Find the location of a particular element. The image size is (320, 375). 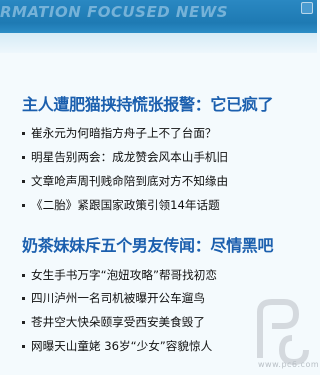

top-banner: RMATION FOCUSED NEWS is located at coordinates (158, 16).